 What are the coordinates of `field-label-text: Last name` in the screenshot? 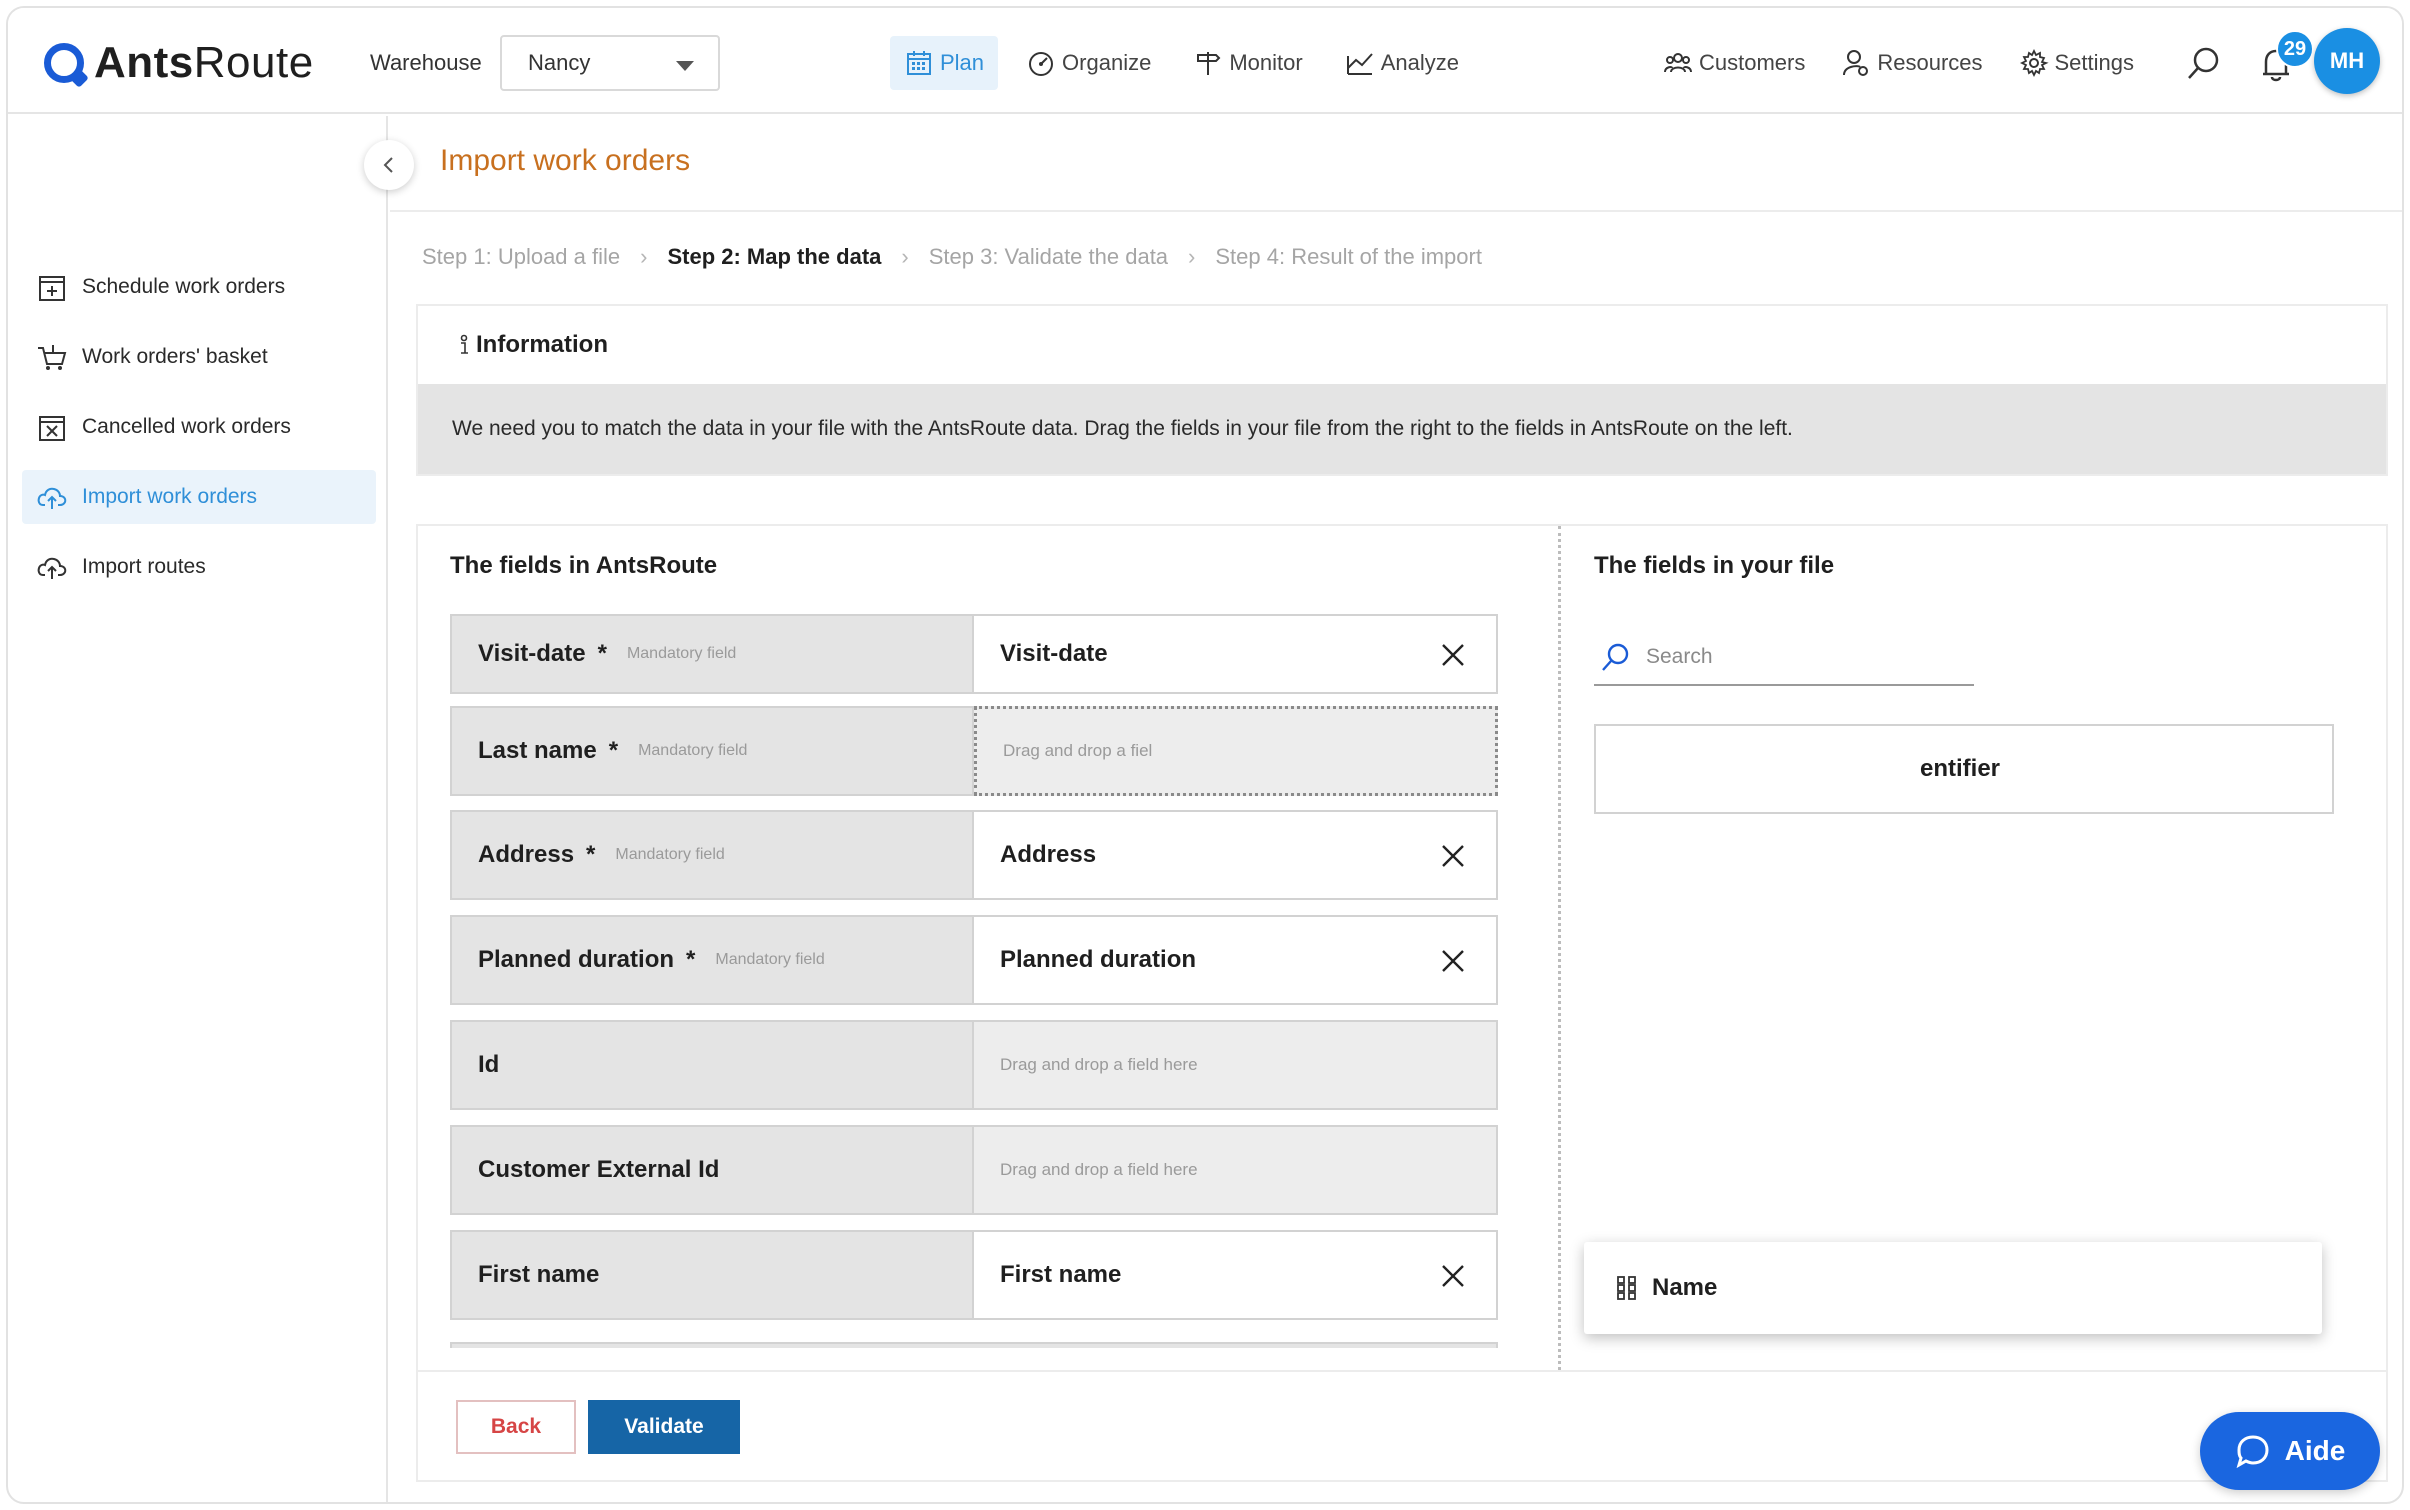 It's located at (537, 750).